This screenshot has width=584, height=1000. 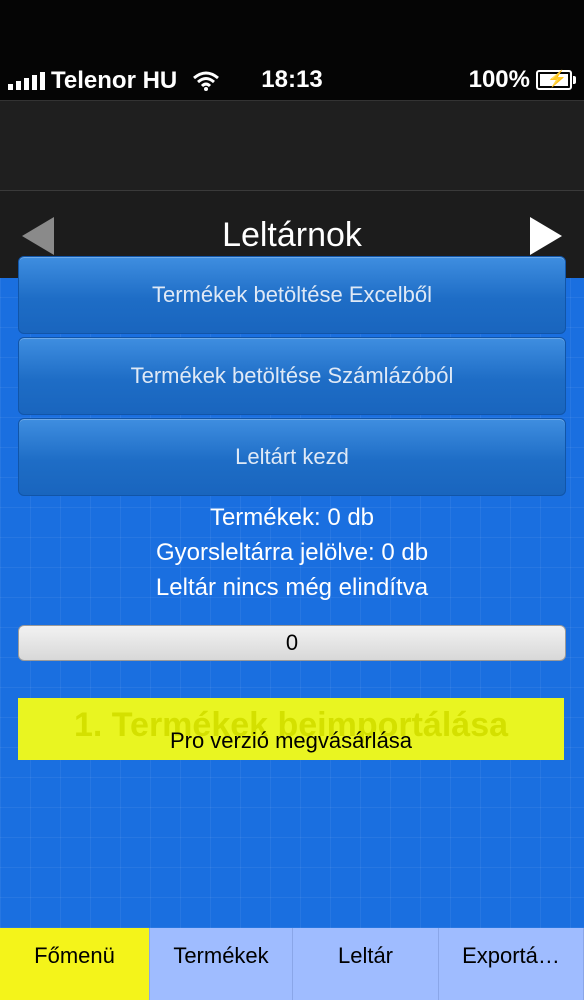 What do you see at coordinates (366, 964) in the screenshot?
I see `tab-inventory: Leltár` at bounding box center [366, 964].